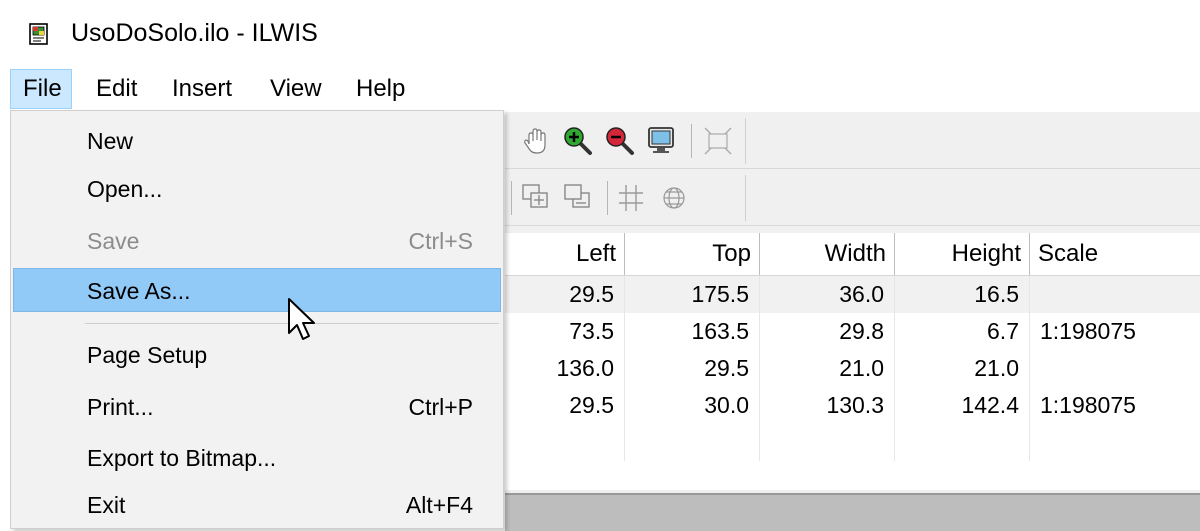 The image size is (1200, 531). I want to click on cell-top, so click(692, 442).